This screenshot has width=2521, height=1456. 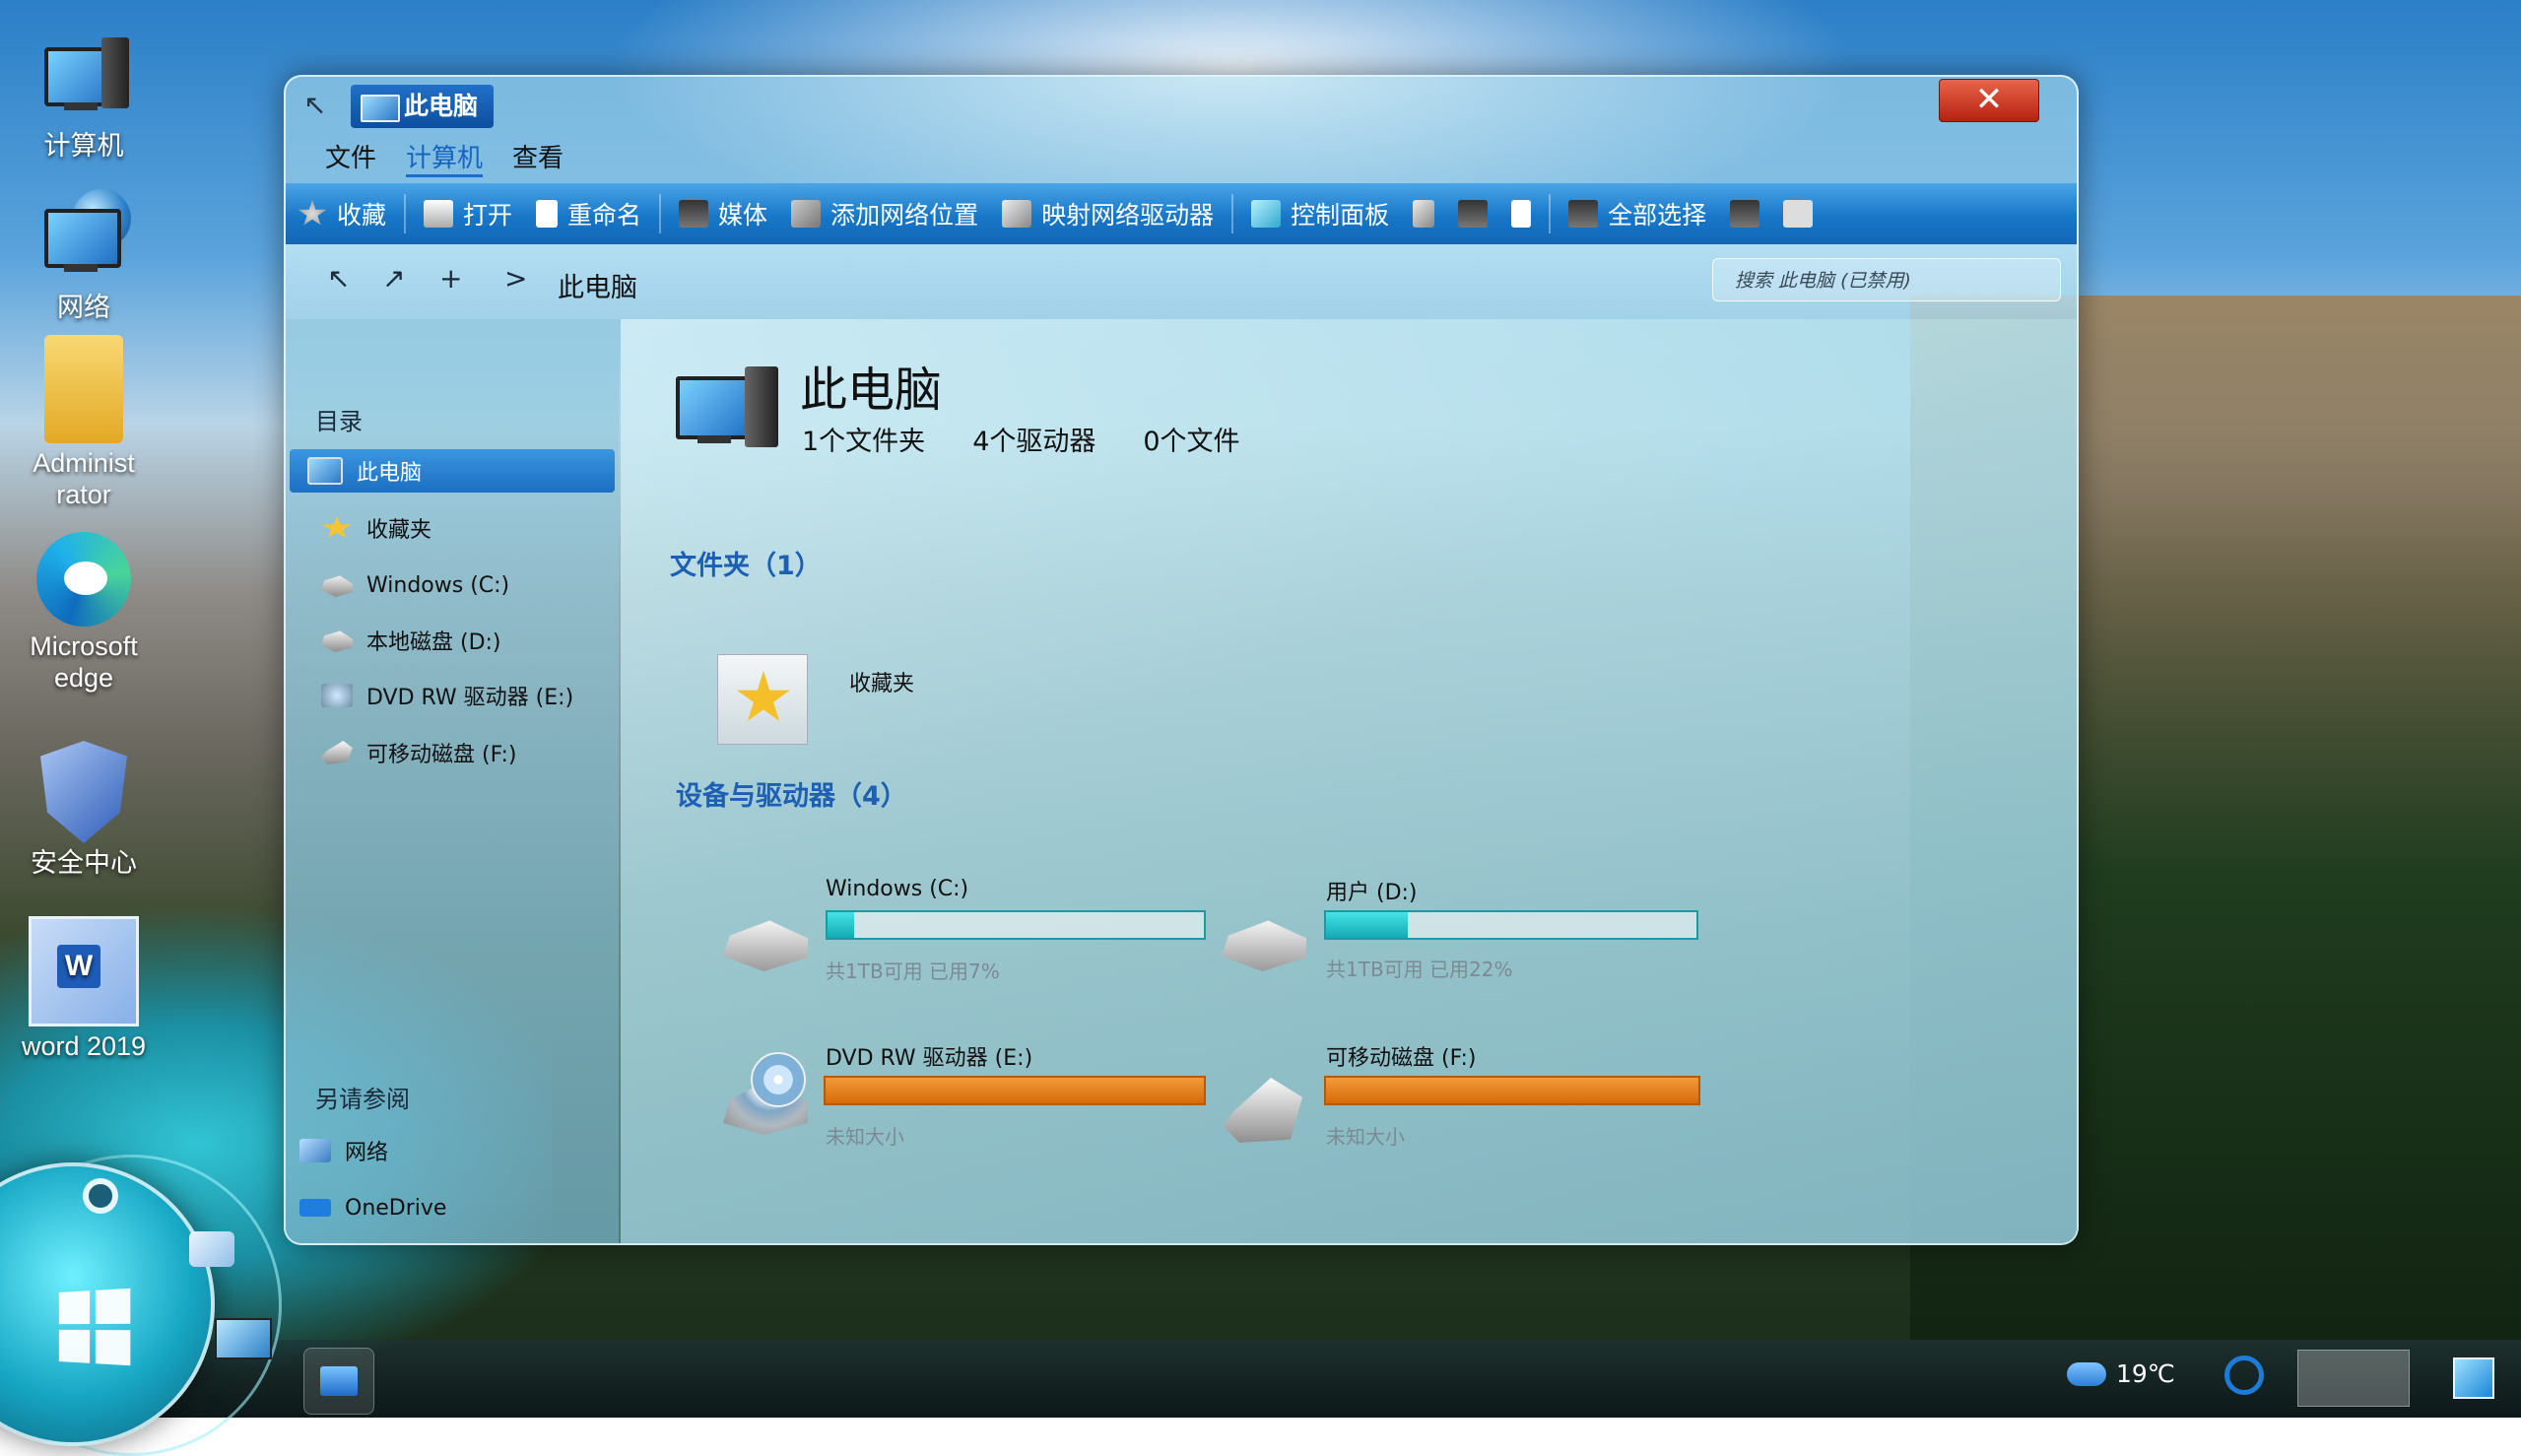 What do you see at coordinates (694, 214) in the screenshot?
I see `media-icon` at bounding box center [694, 214].